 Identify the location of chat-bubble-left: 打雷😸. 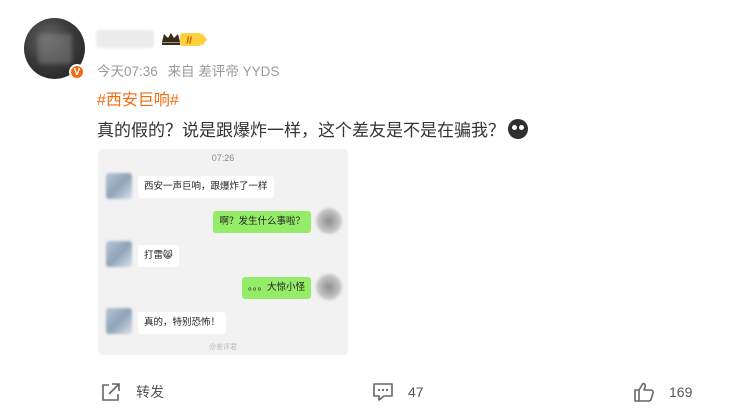
(158, 256).